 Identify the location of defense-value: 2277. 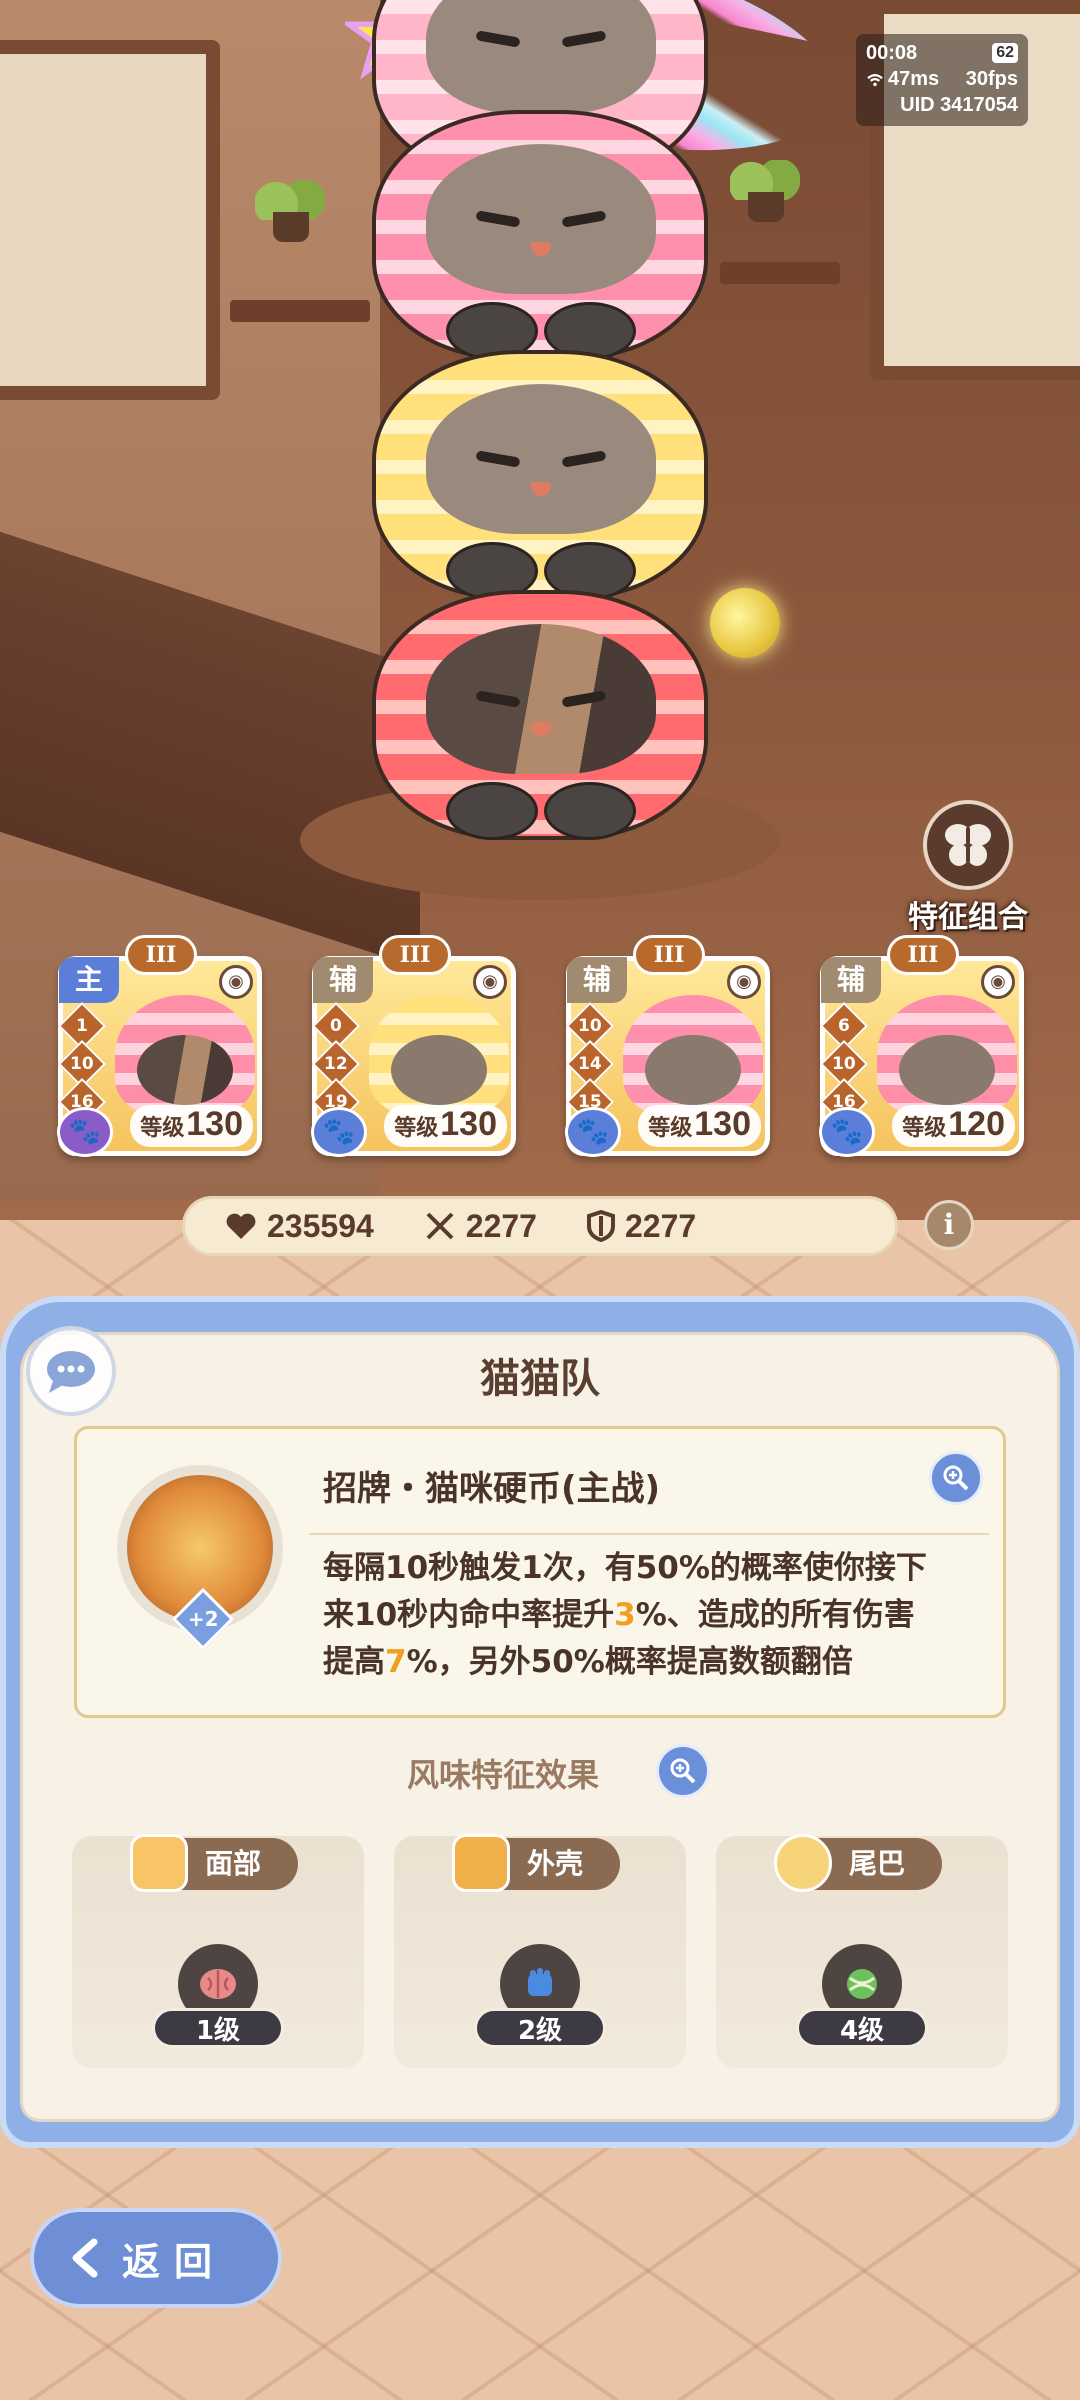
(660, 1225).